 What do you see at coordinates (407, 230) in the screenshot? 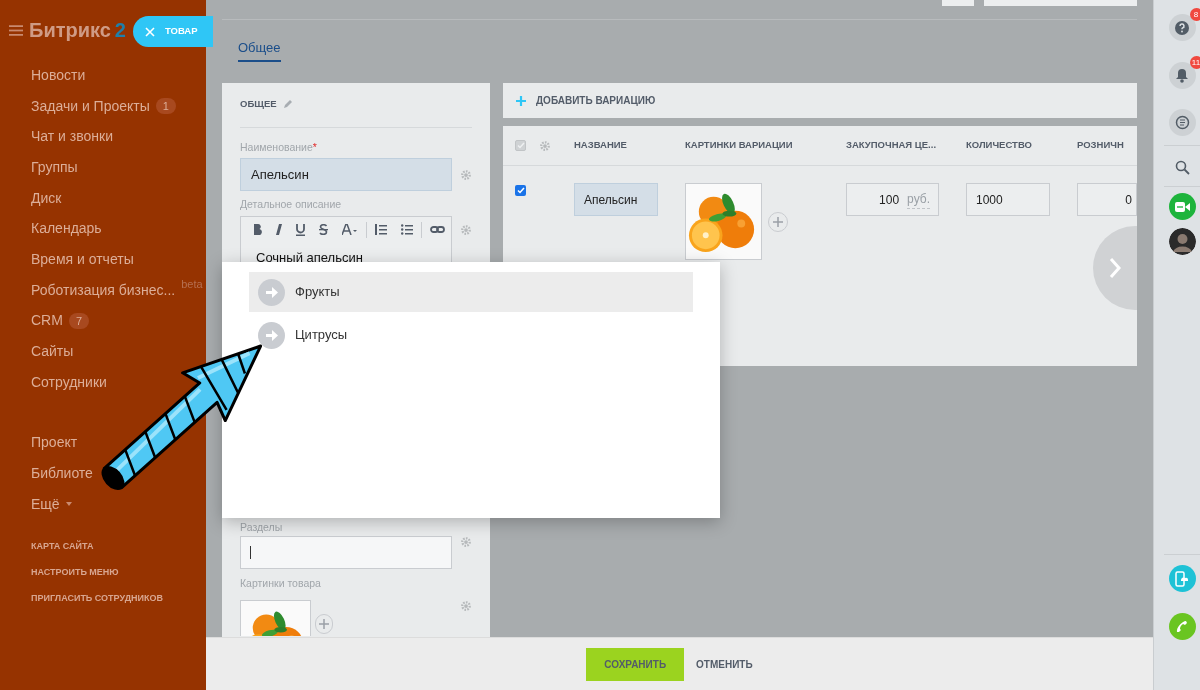
I see `bullet-list-icon` at bounding box center [407, 230].